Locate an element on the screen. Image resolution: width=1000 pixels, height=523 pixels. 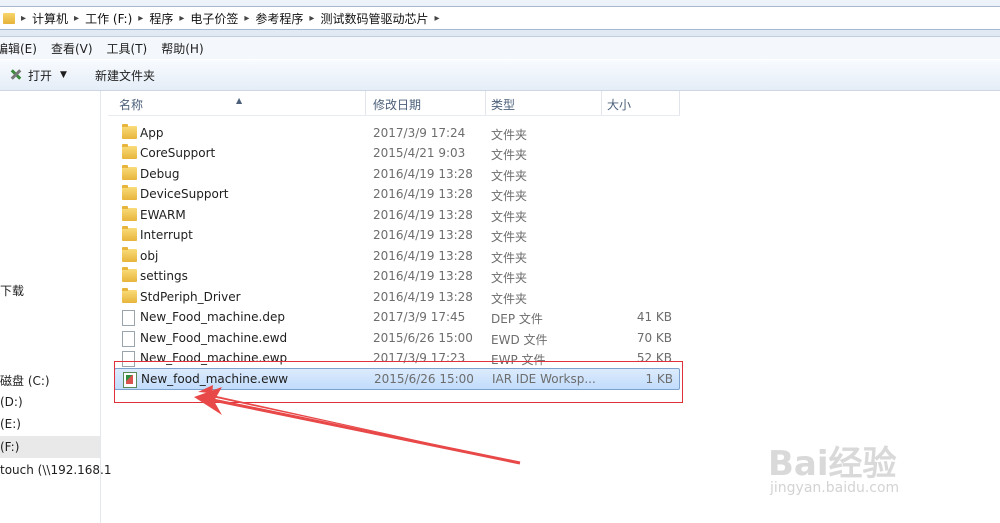
list-item: Interrupt 2016/4/19 13:28 文件夹 is located at coordinates (396, 235).